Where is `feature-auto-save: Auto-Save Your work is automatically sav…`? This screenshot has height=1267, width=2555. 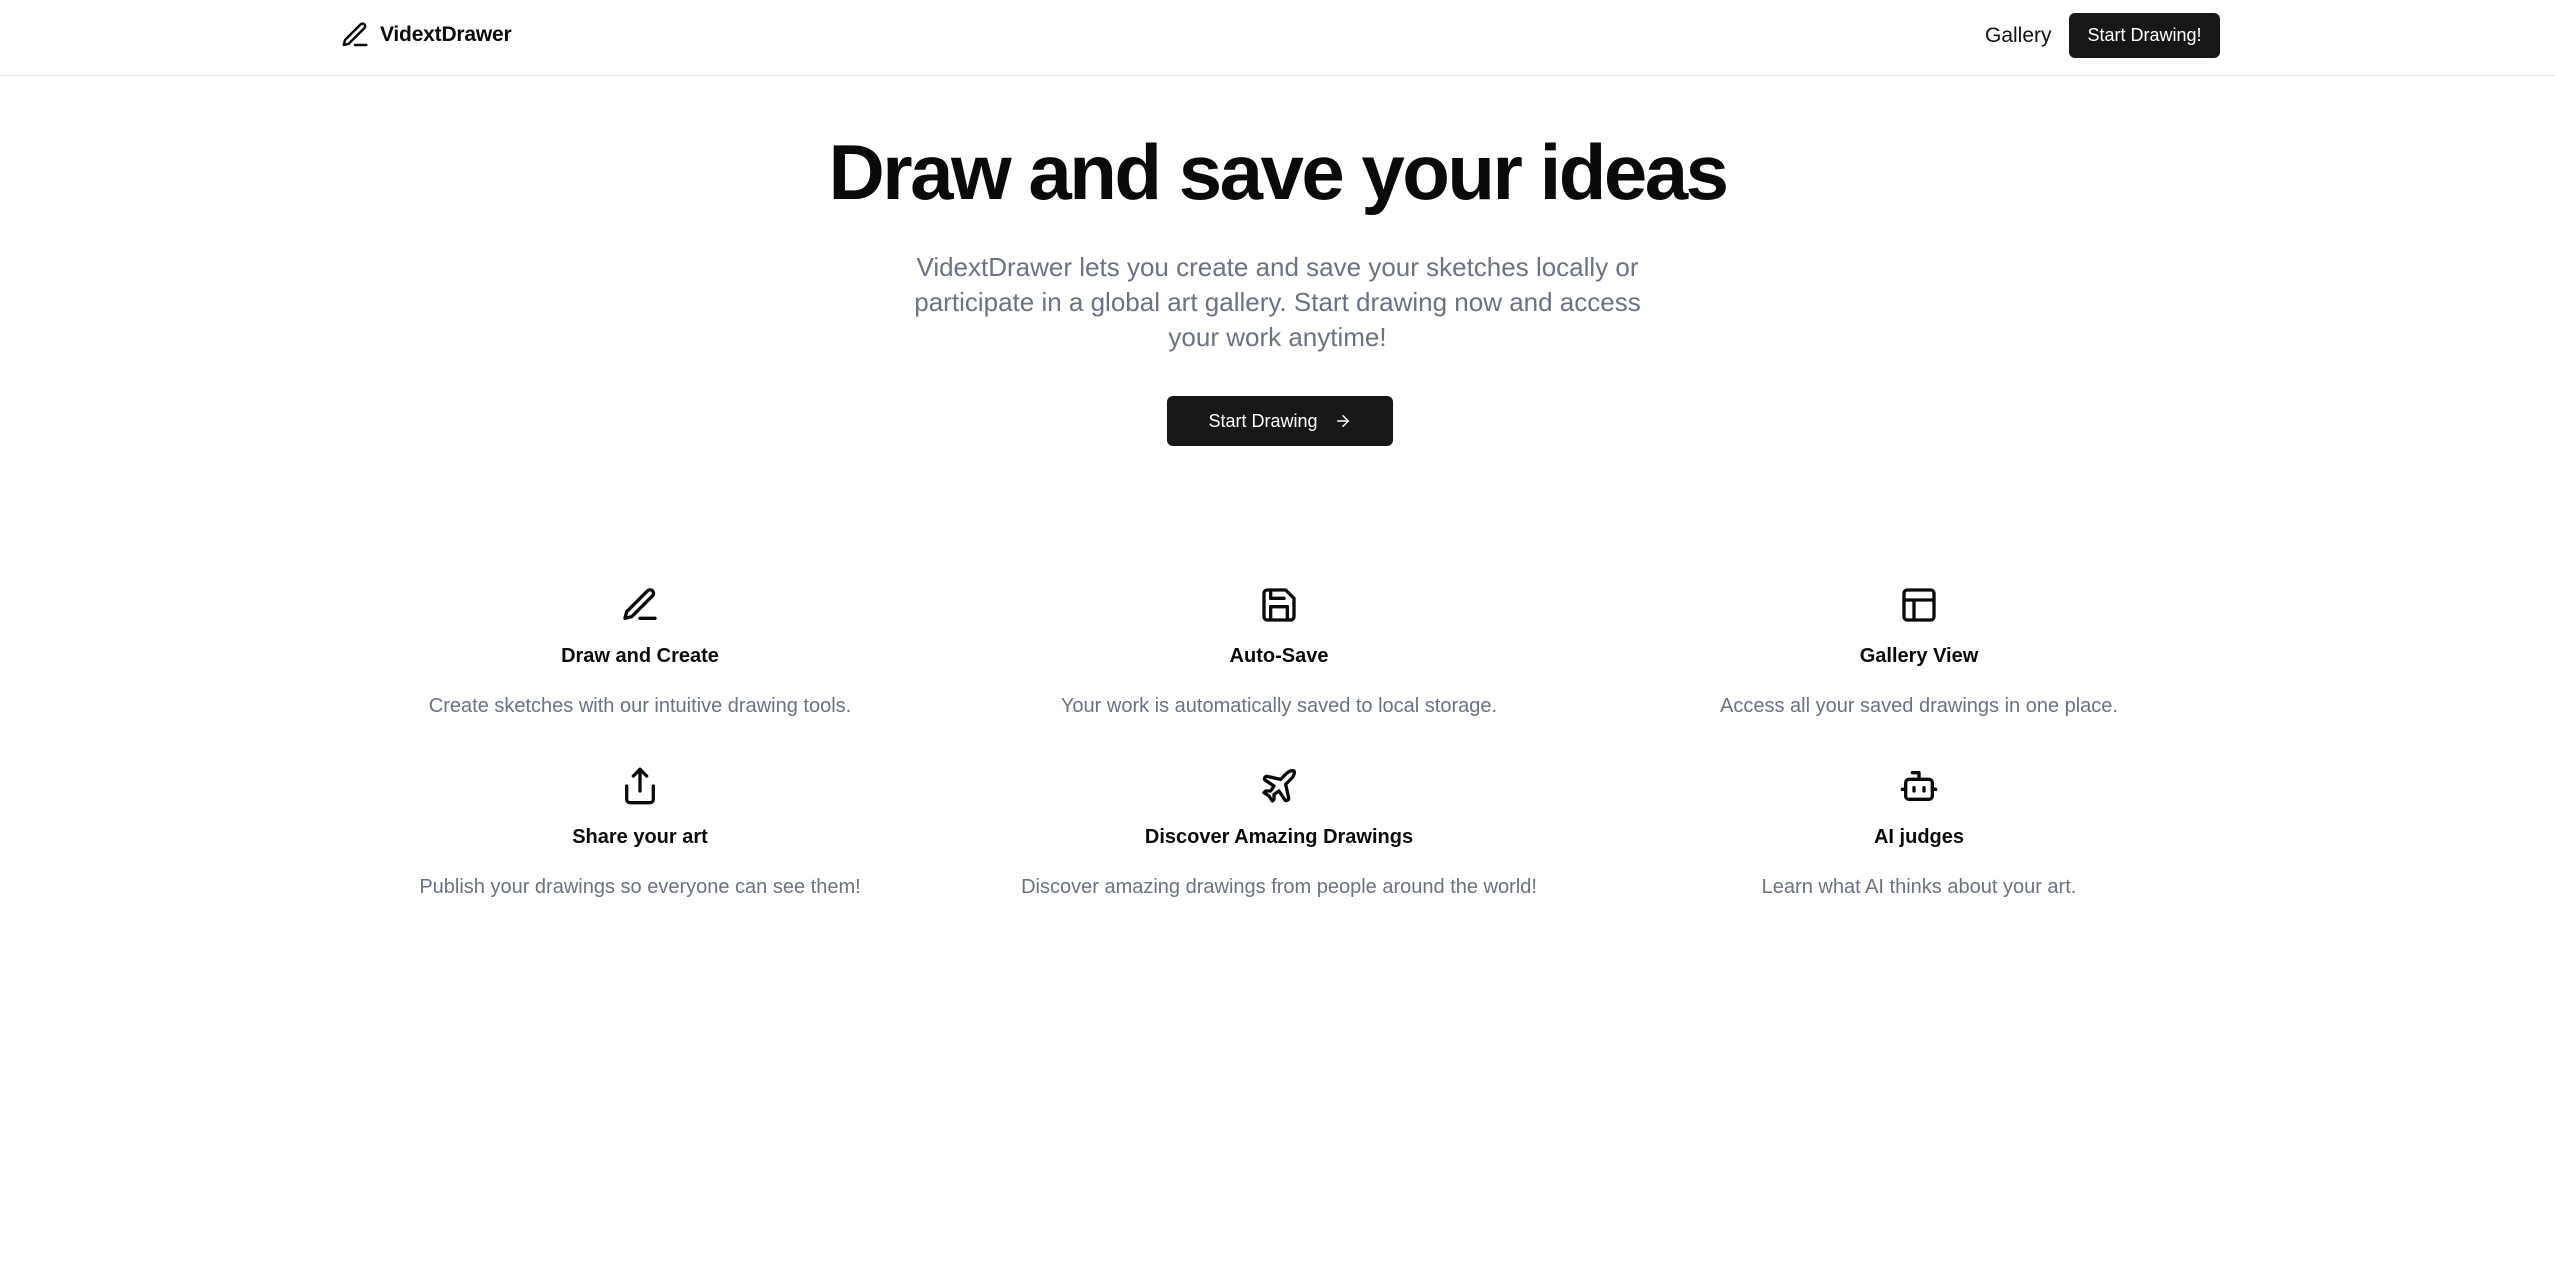
feature-auto-save: Auto-Save Your work is automatically sav… is located at coordinates (1279, 652).